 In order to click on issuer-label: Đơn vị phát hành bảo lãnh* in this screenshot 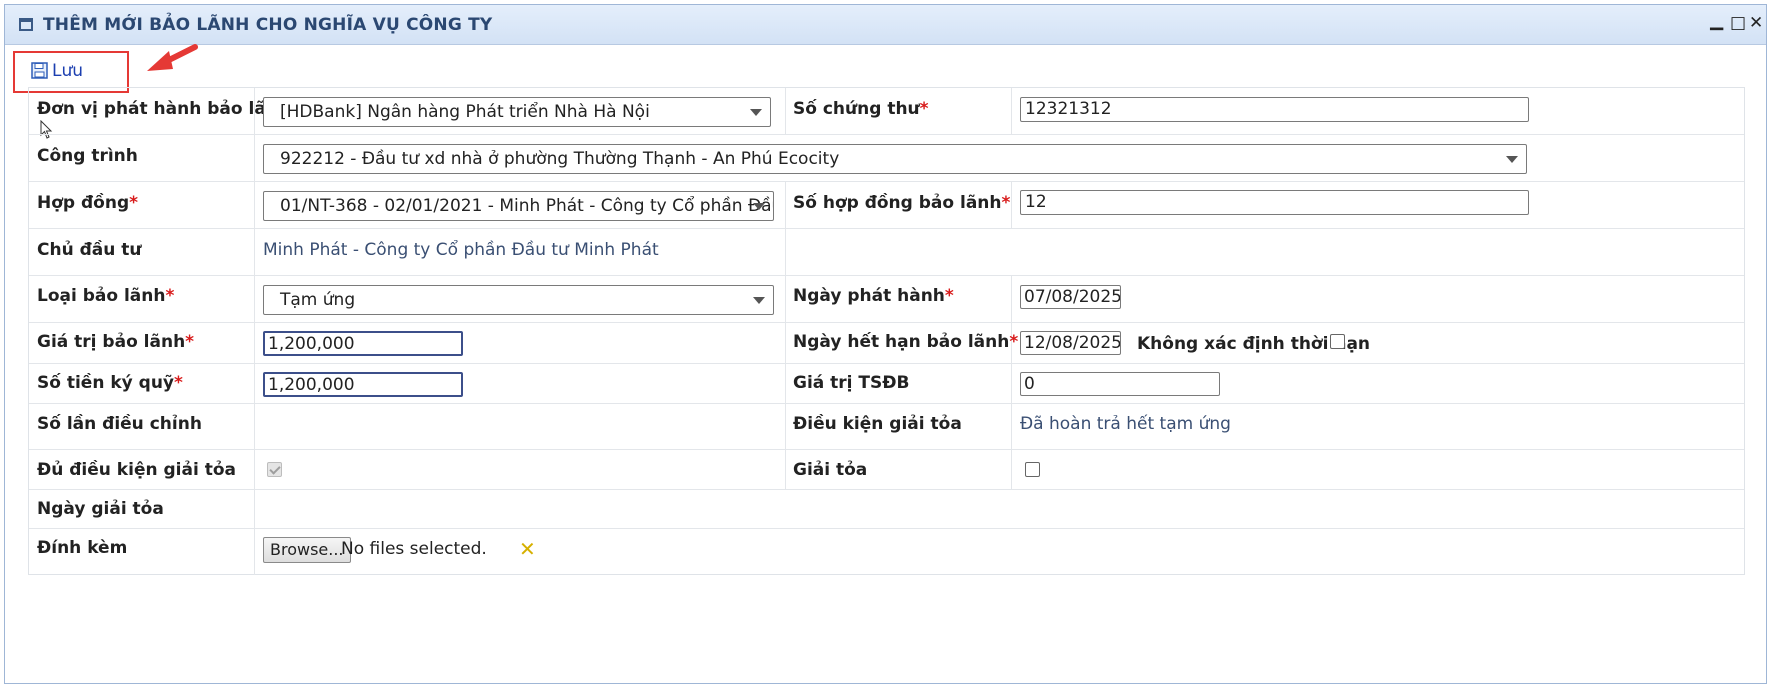, I will do `click(168, 109)`.